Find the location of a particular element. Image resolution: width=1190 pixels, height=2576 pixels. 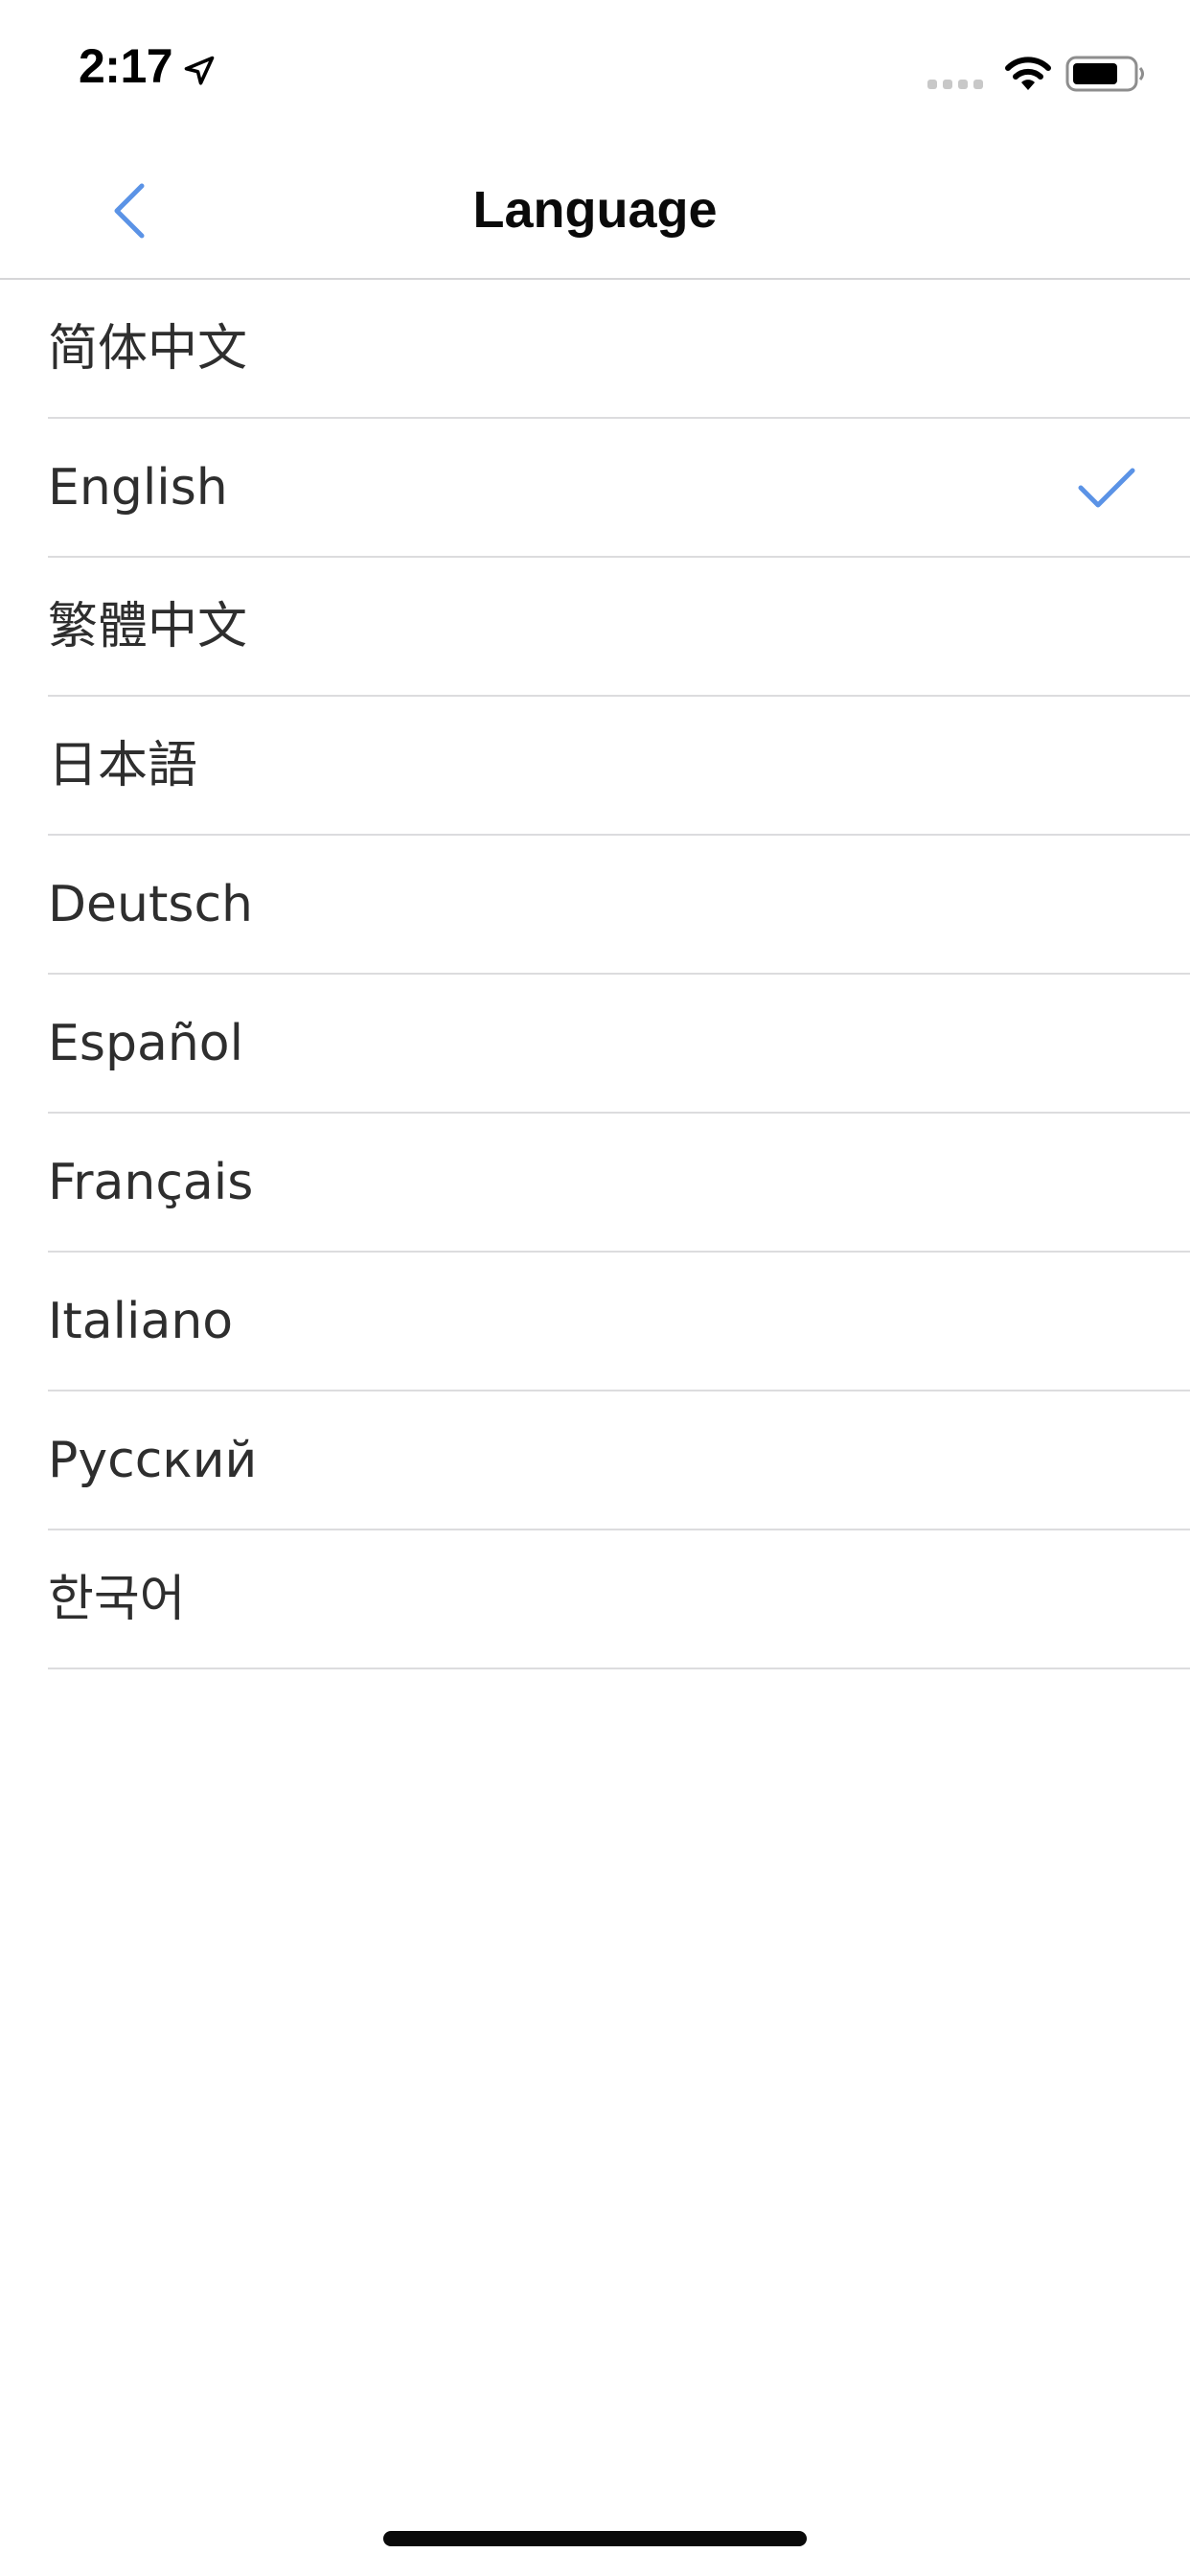

language-row-korean: 한국어 is located at coordinates (595, 1599).